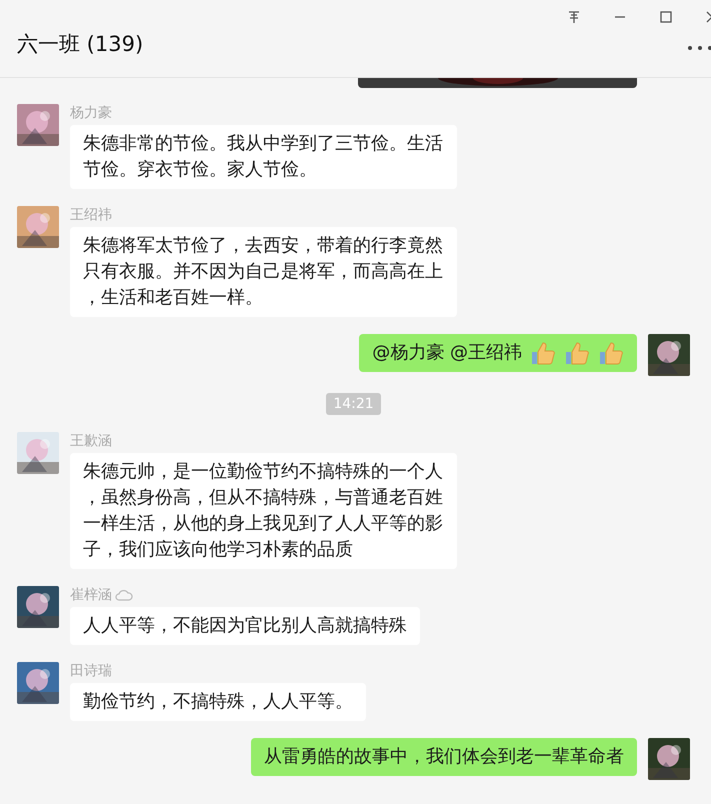 The height and width of the screenshot is (804, 711). Describe the element at coordinates (91, 215) in the screenshot. I see `sender-name: 王绍祎` at that location.